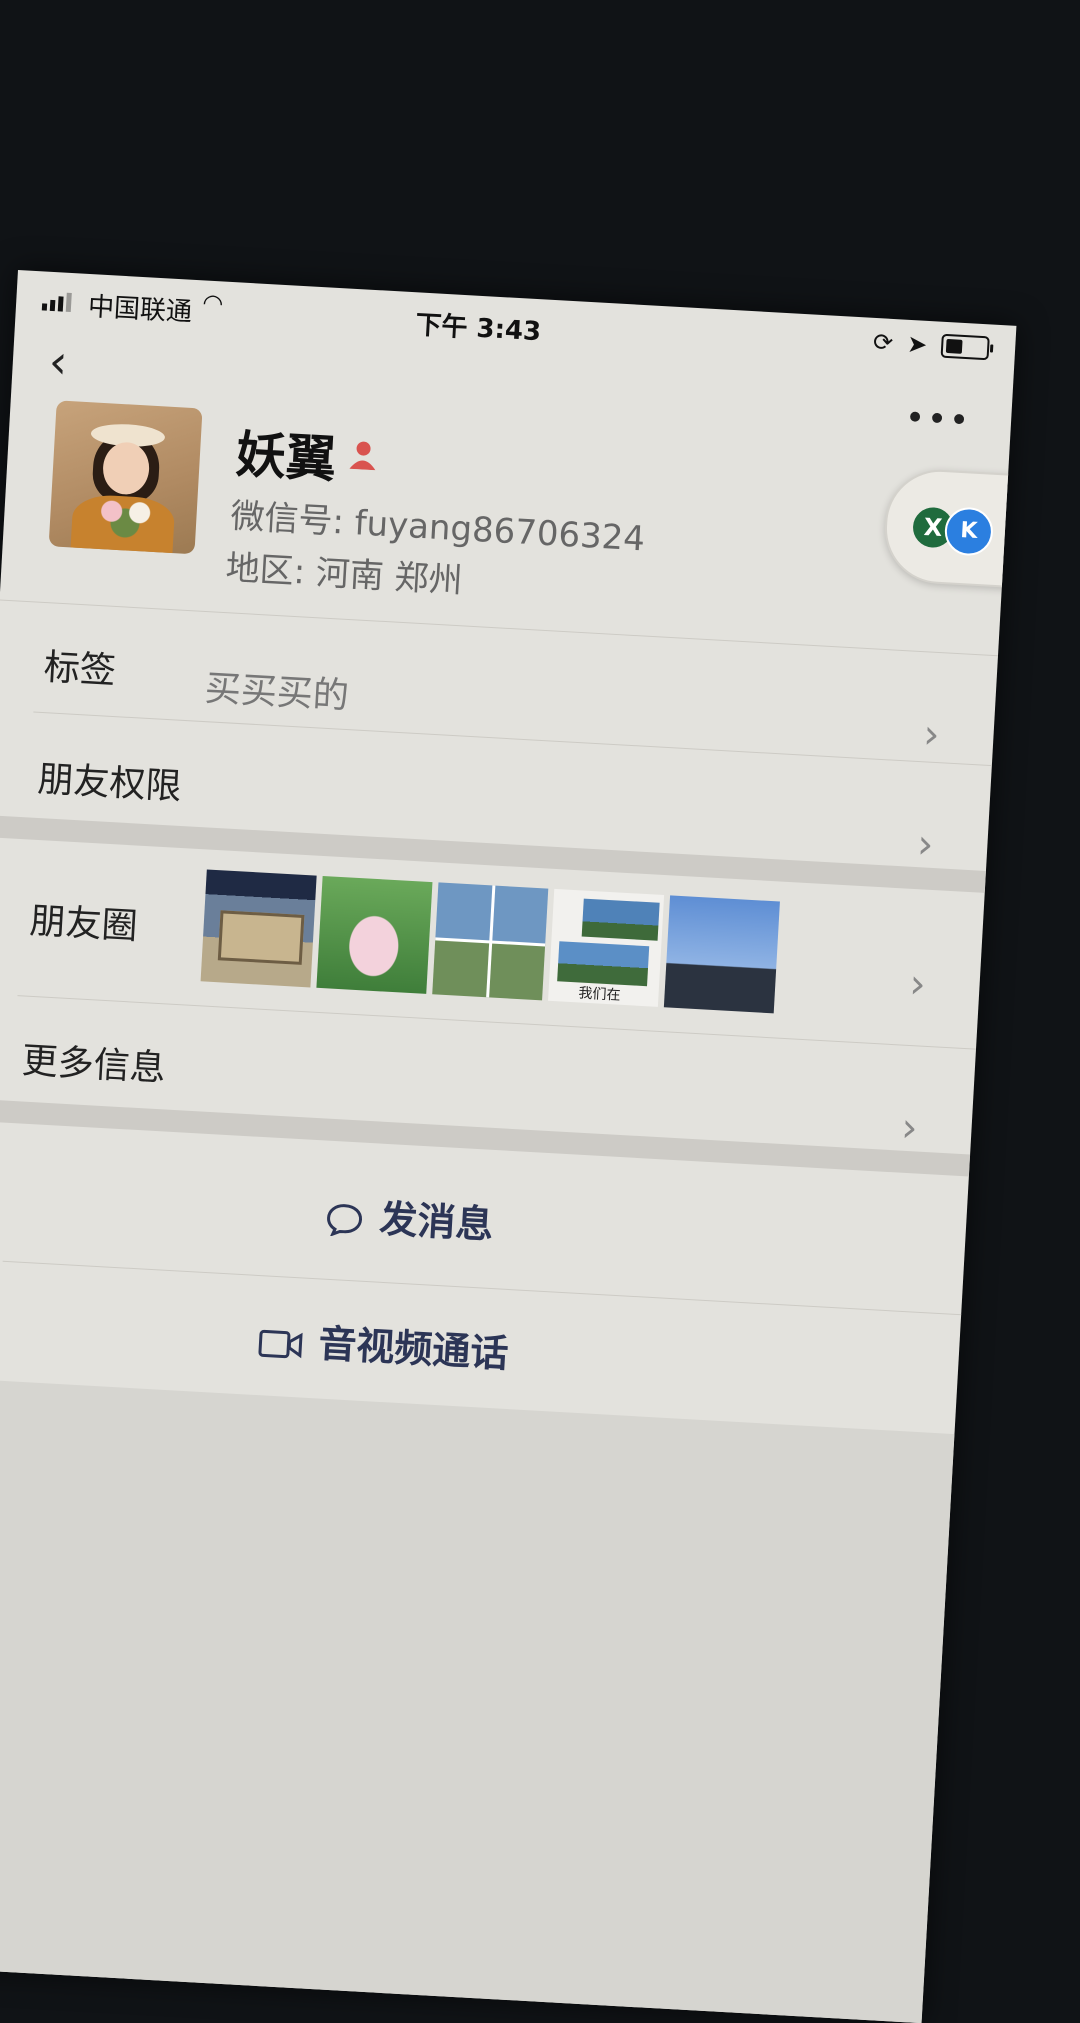  I want to click on permissions-label: 朋友权限, so click(109, 783).